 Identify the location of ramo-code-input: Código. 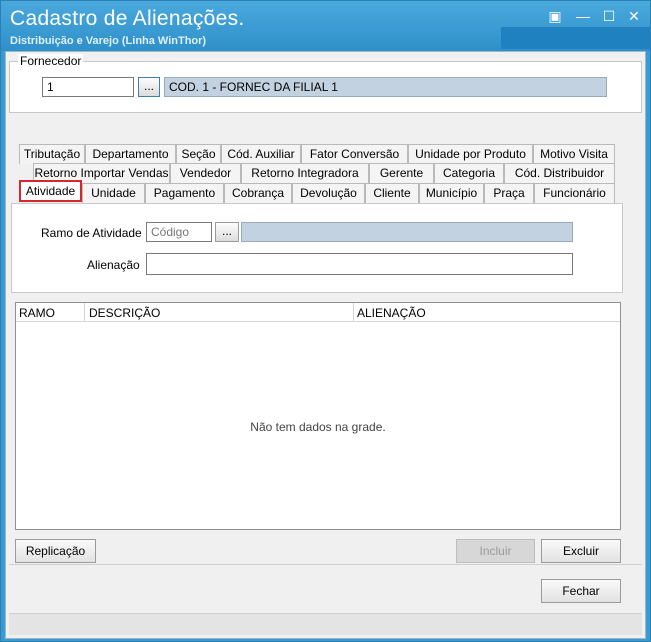
(179, 232).